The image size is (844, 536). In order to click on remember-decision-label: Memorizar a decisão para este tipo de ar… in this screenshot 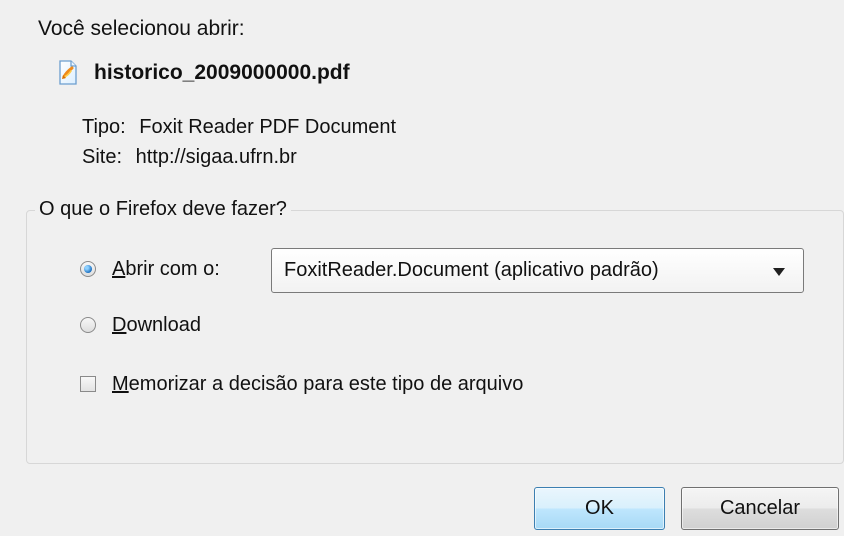, I will do `click(317, 384)`.